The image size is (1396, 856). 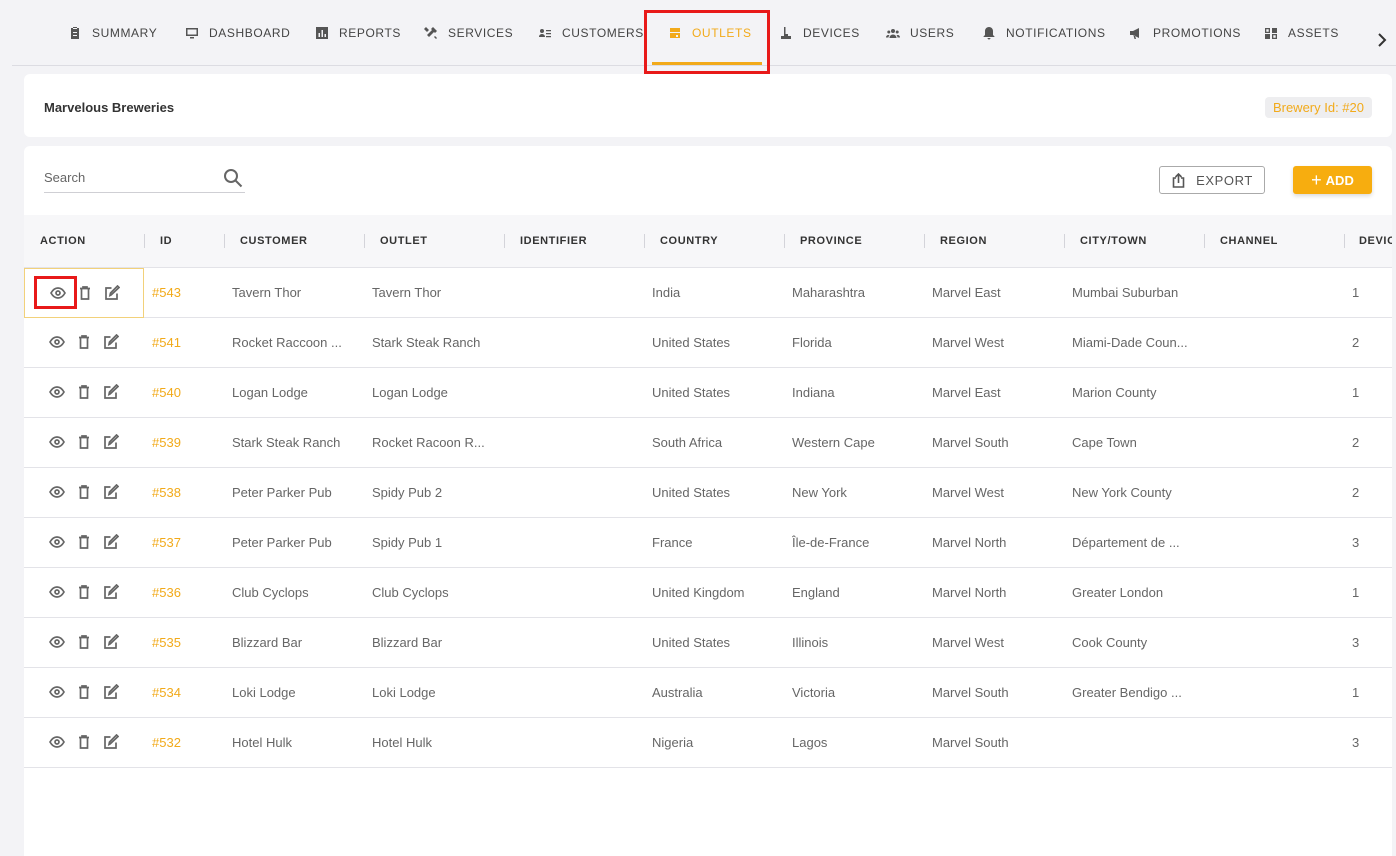 I want to click on cell-id: #534, so click(x=187, y=692).